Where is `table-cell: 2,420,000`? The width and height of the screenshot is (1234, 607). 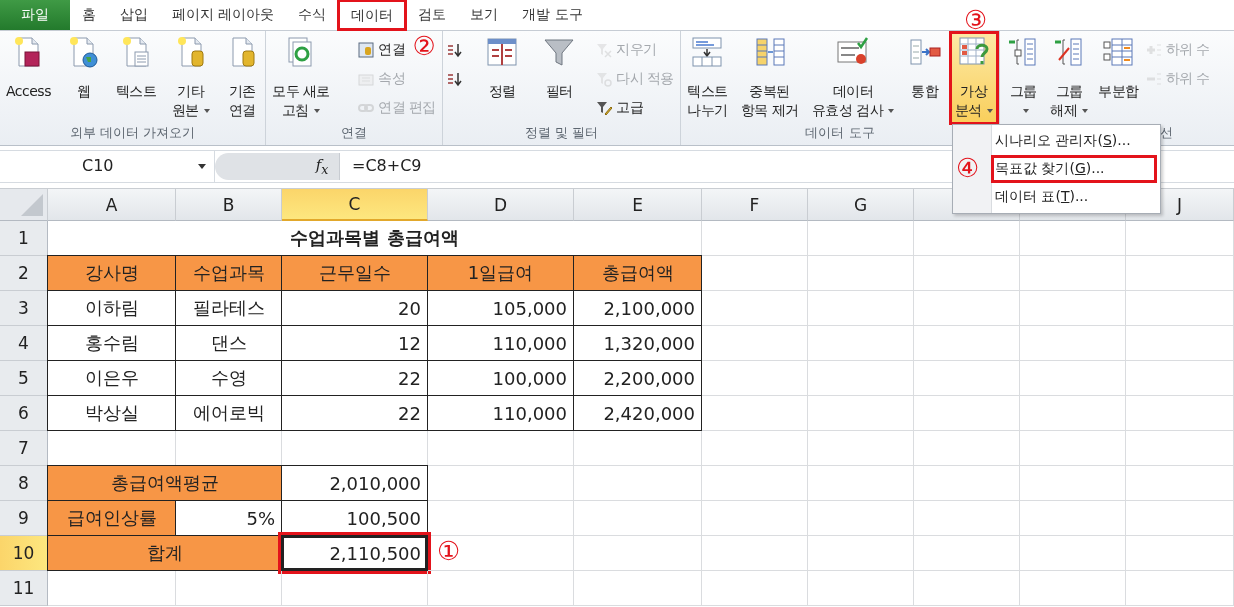
table-cell: 2,420,000 is located at coordinates (637, 413).